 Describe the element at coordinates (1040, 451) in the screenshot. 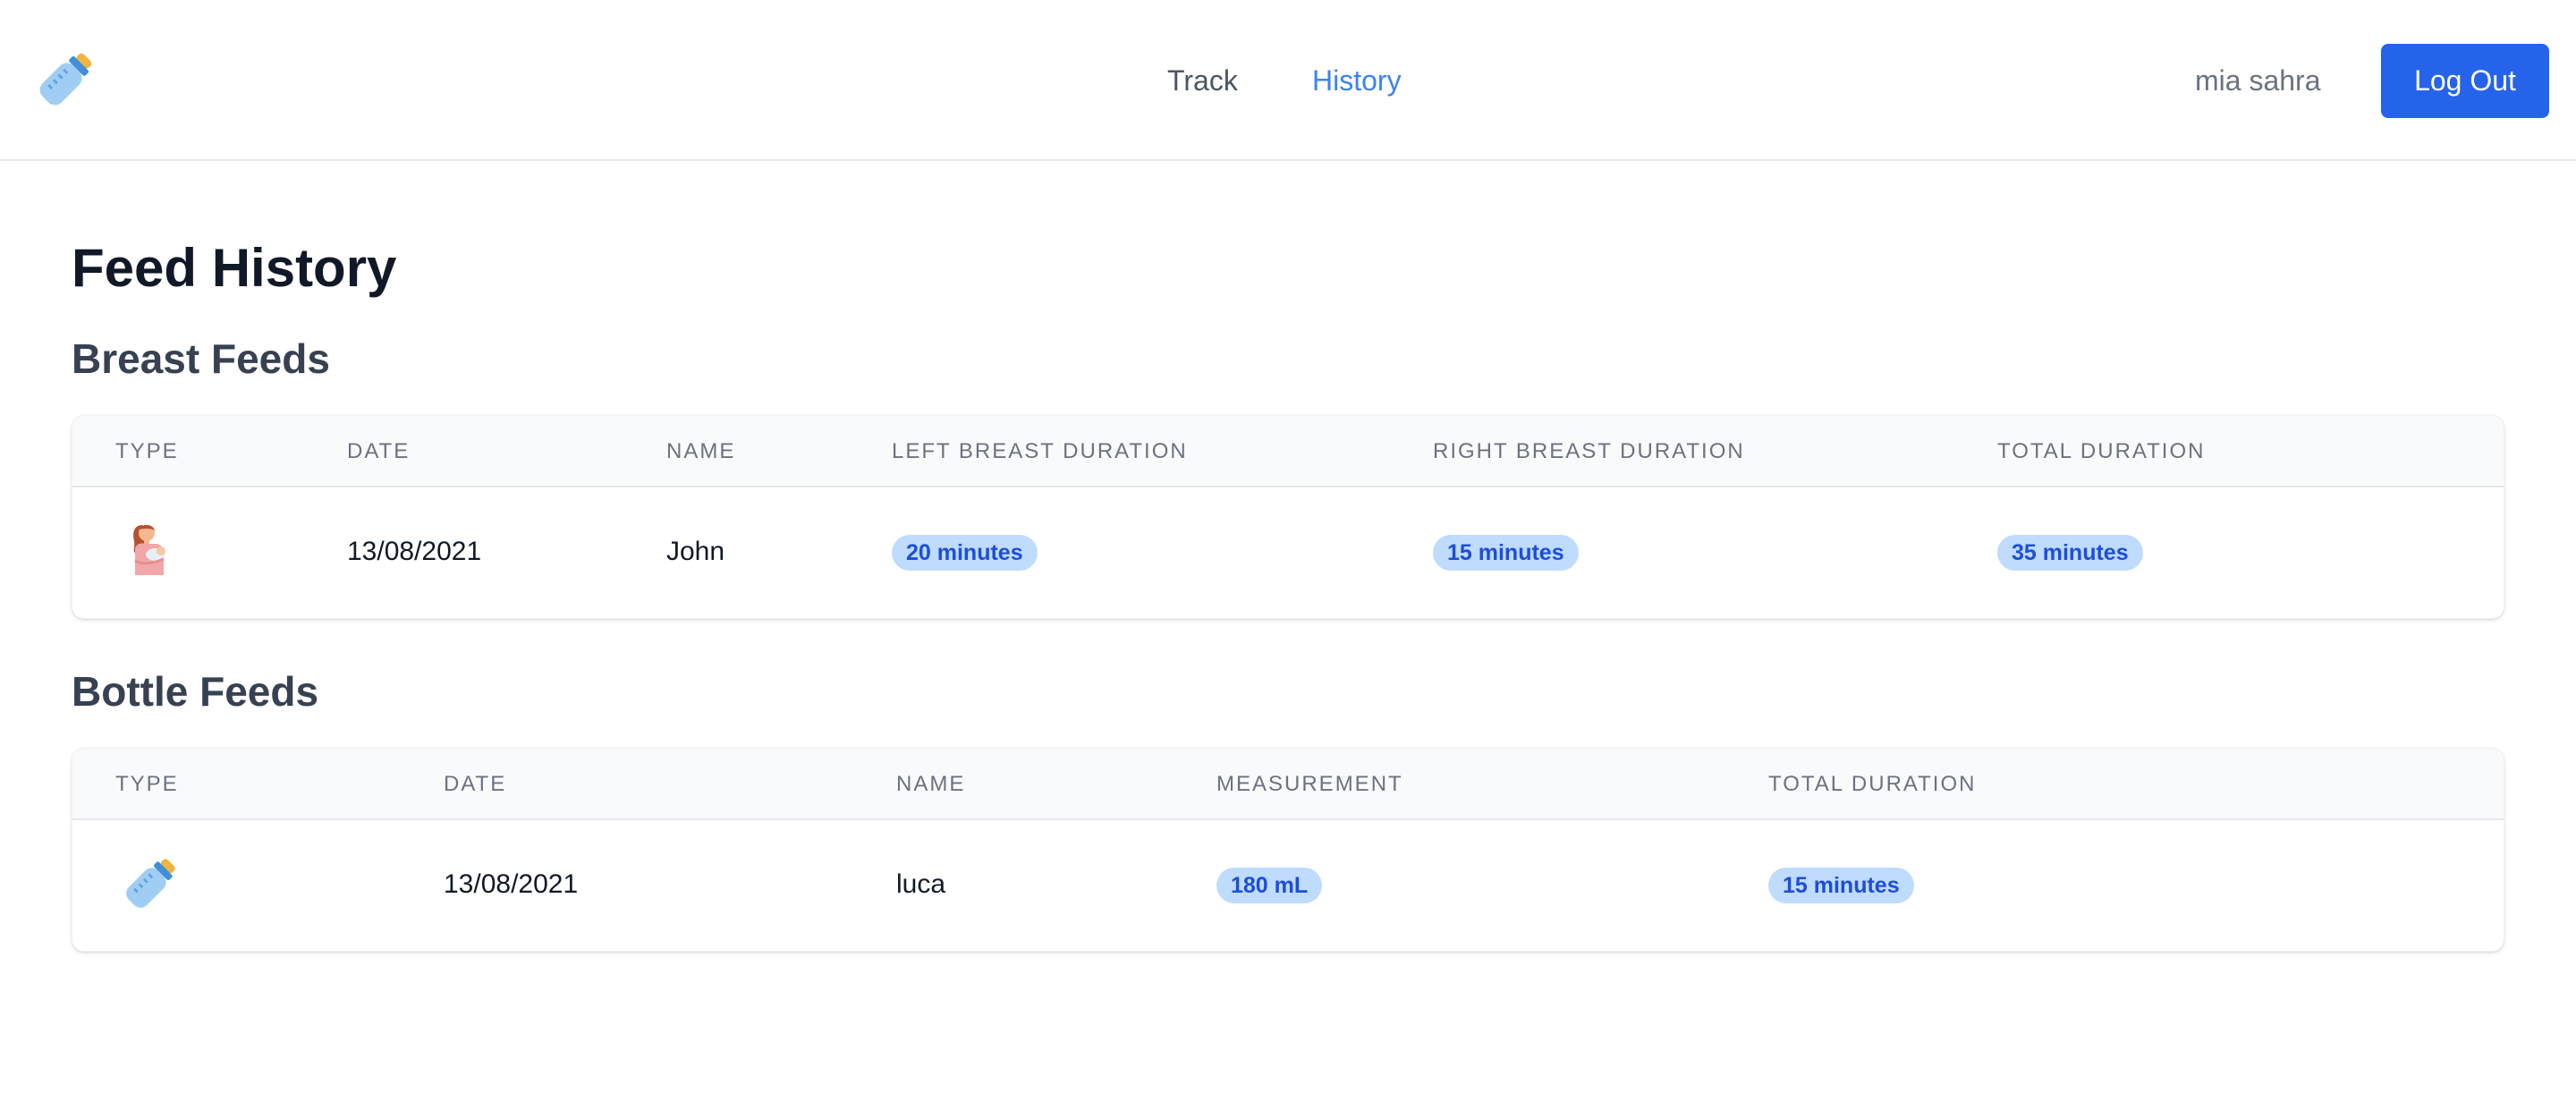

I see `column-header-left-breast-duration: Left Breast Duration` at that location.